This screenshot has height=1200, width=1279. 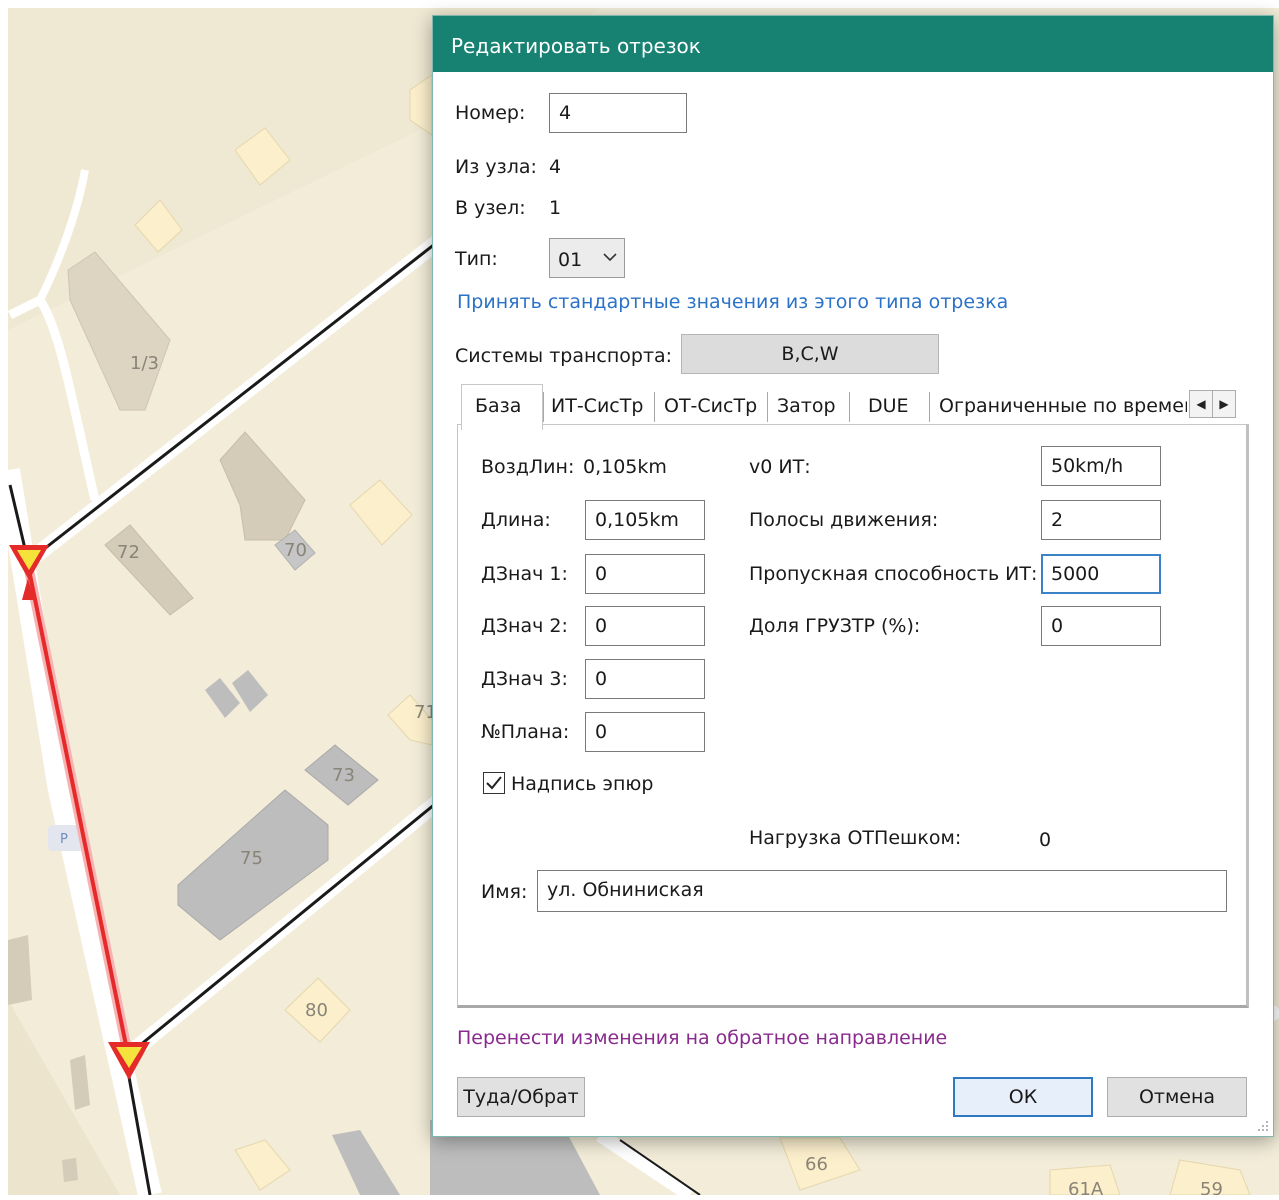 I want to click on parking-label: P, so click(x=64, y=839).